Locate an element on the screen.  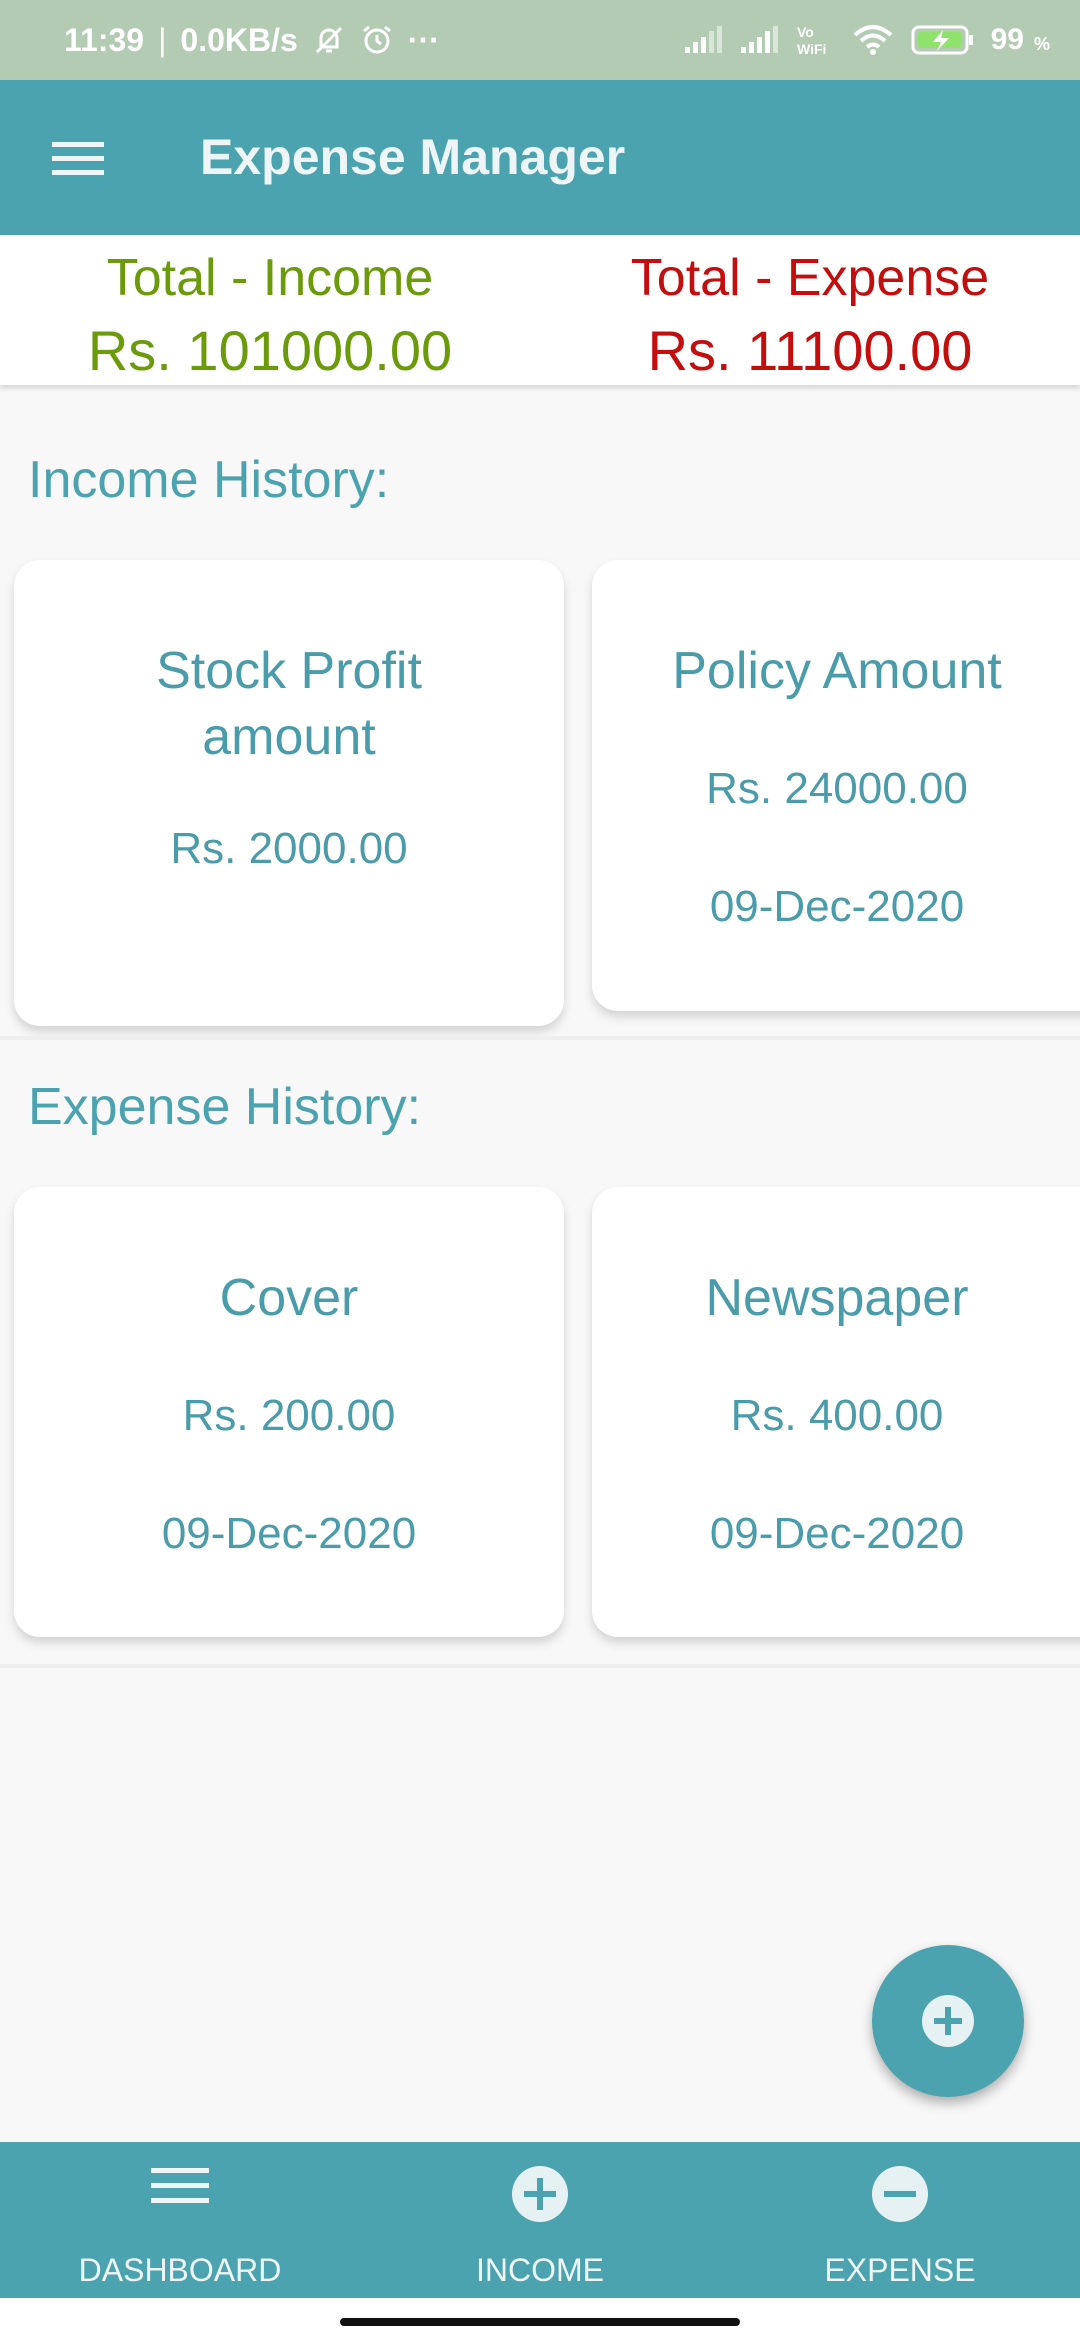
total-income-value: Rs. 101000.00 is located at coordinates (270, 350).